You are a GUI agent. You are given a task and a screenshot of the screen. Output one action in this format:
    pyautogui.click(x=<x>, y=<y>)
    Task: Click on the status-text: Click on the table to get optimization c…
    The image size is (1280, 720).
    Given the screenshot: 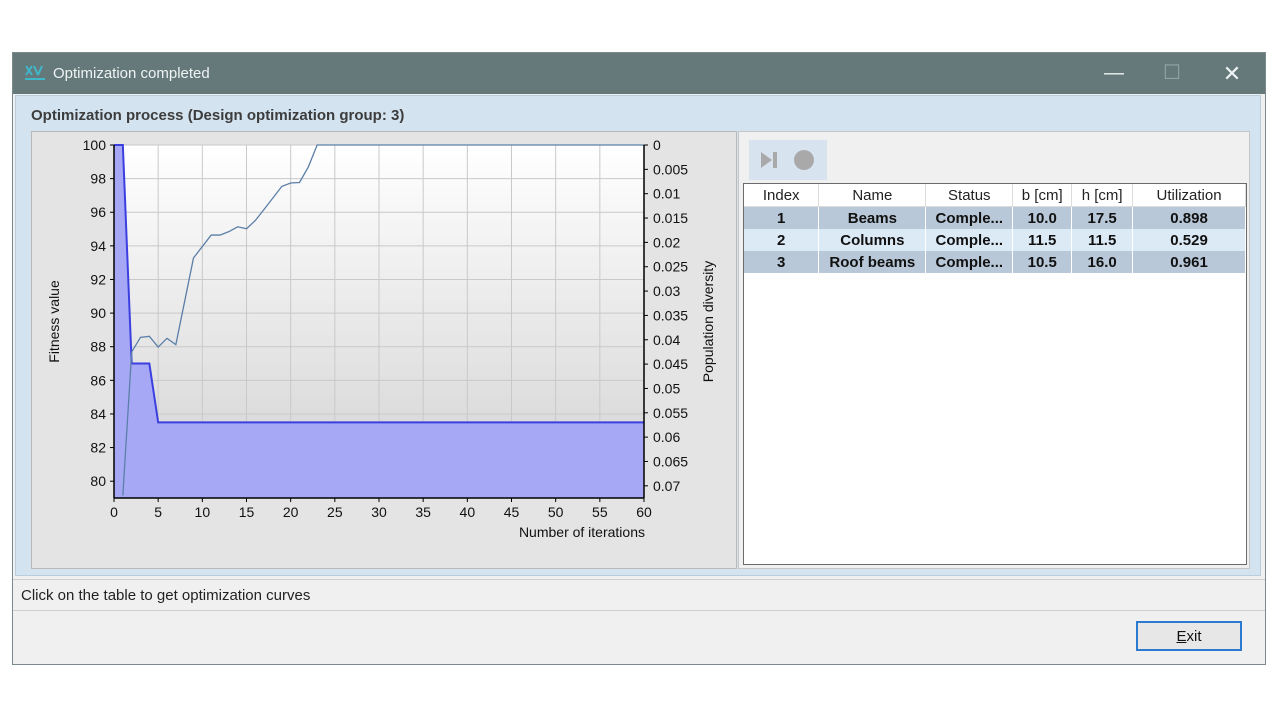 What is the action you would take?
    pyautogui.click(x=166, y=595)
    